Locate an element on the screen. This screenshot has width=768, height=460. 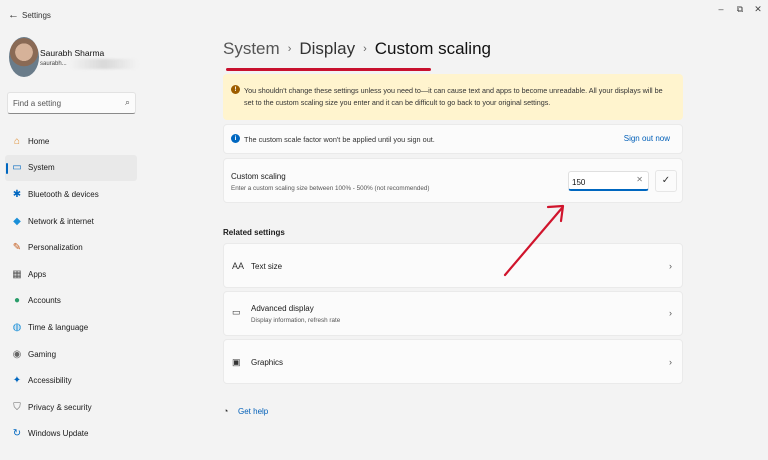
accessibility-icon: ✦ is located at coordinates (17, 381).